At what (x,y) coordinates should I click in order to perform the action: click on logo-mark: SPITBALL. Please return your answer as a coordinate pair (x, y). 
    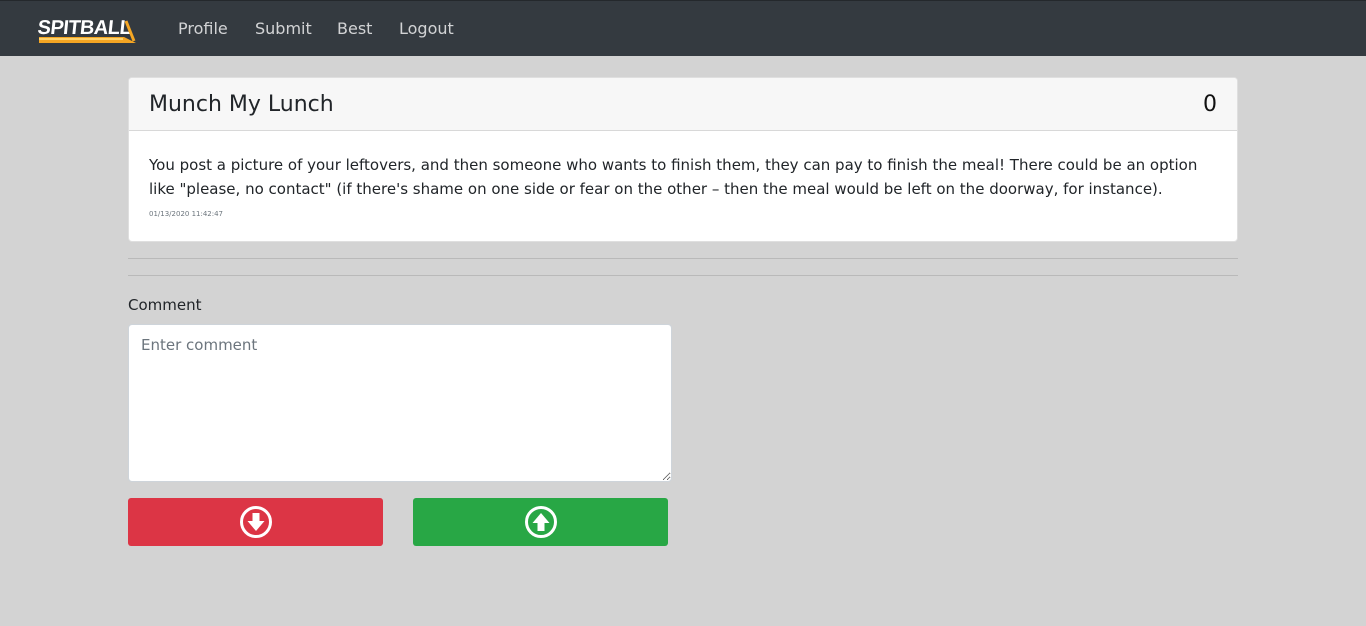
    Looking at the image, I should click on (86, 30).